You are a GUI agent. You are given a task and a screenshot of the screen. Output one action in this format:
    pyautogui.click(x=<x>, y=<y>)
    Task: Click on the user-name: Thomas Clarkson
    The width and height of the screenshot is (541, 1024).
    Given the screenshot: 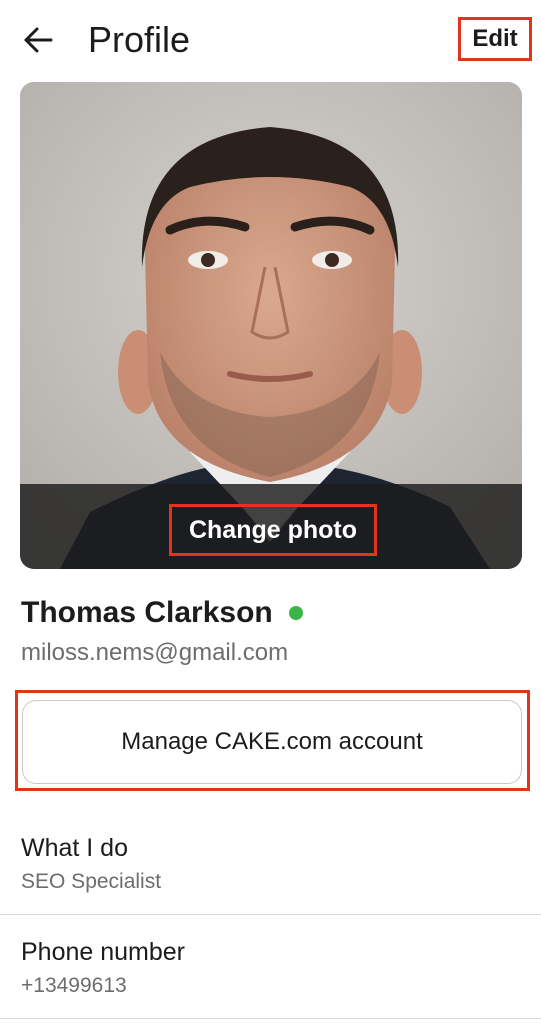 What is the action you would take?
    pyautogui.click(x=147, y=612)
    